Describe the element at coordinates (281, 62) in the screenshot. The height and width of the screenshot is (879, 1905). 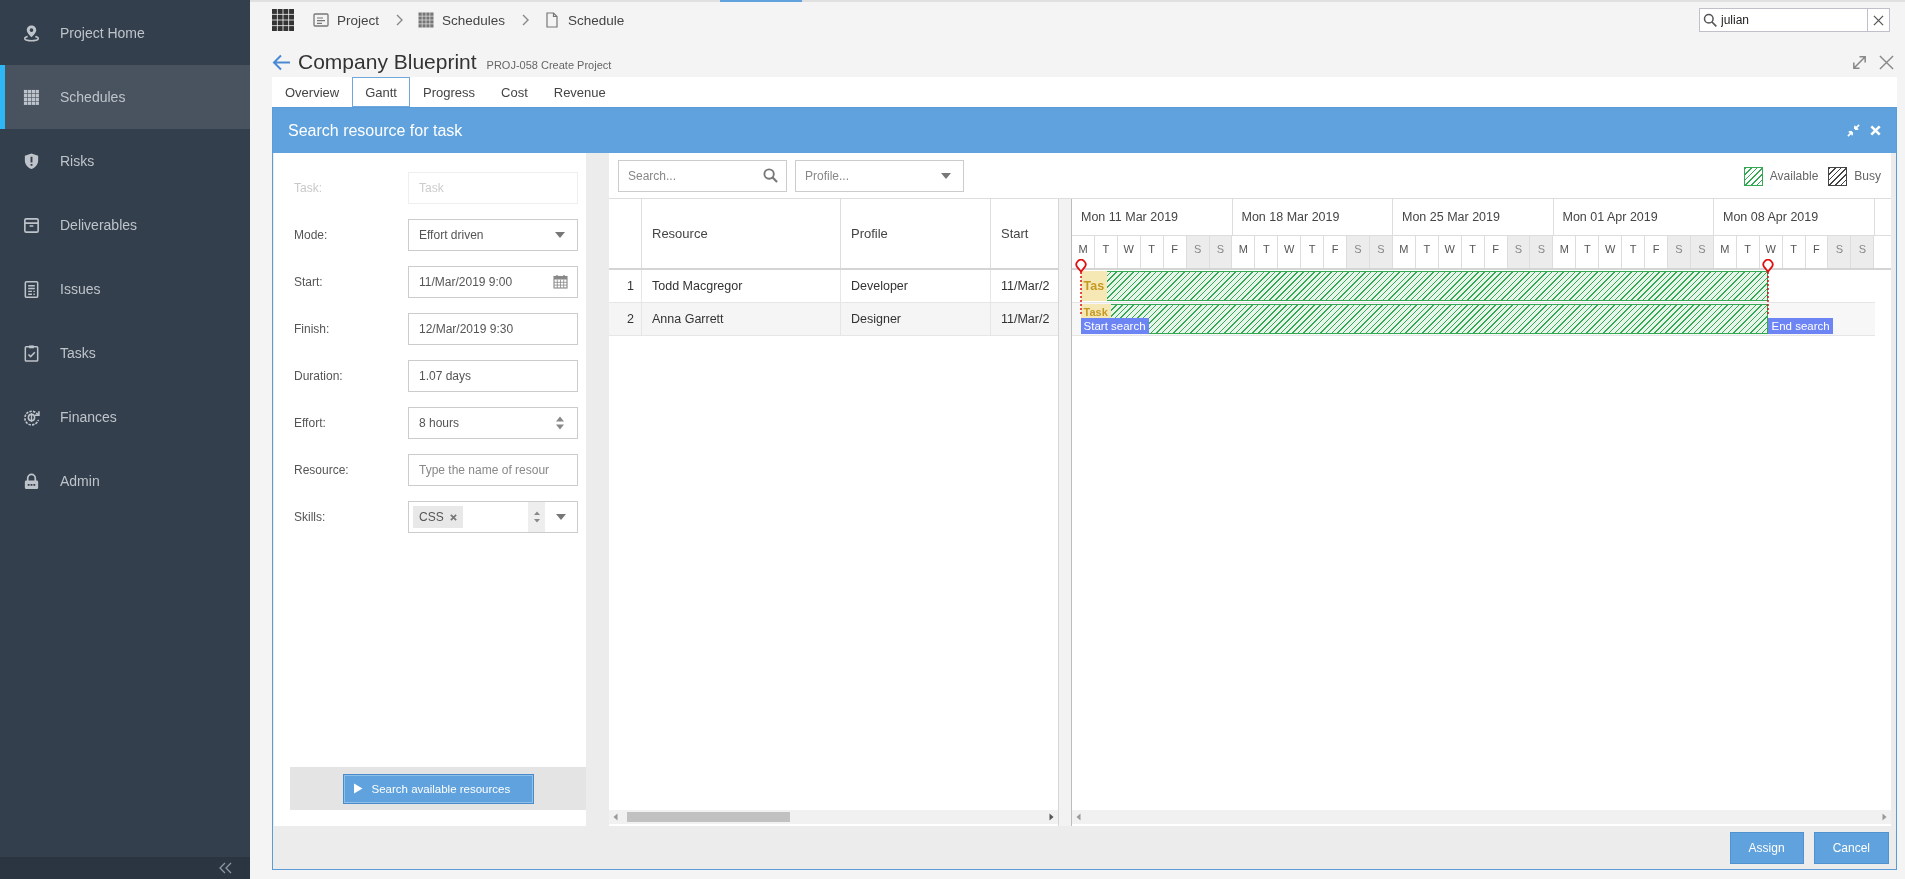
I see `back-arrow-icon` at that location.